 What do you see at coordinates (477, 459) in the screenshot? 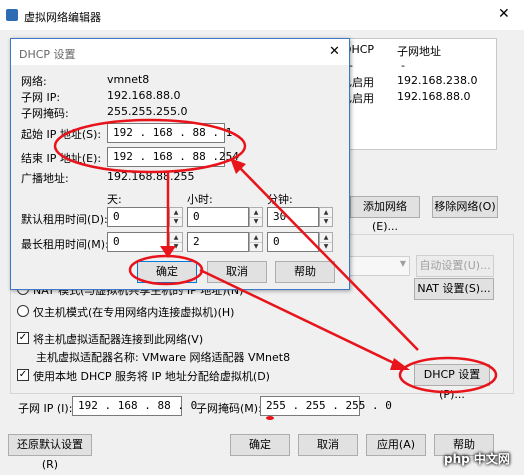
I see `watermark-text: php 中文网` at bounding box center [477, 459].